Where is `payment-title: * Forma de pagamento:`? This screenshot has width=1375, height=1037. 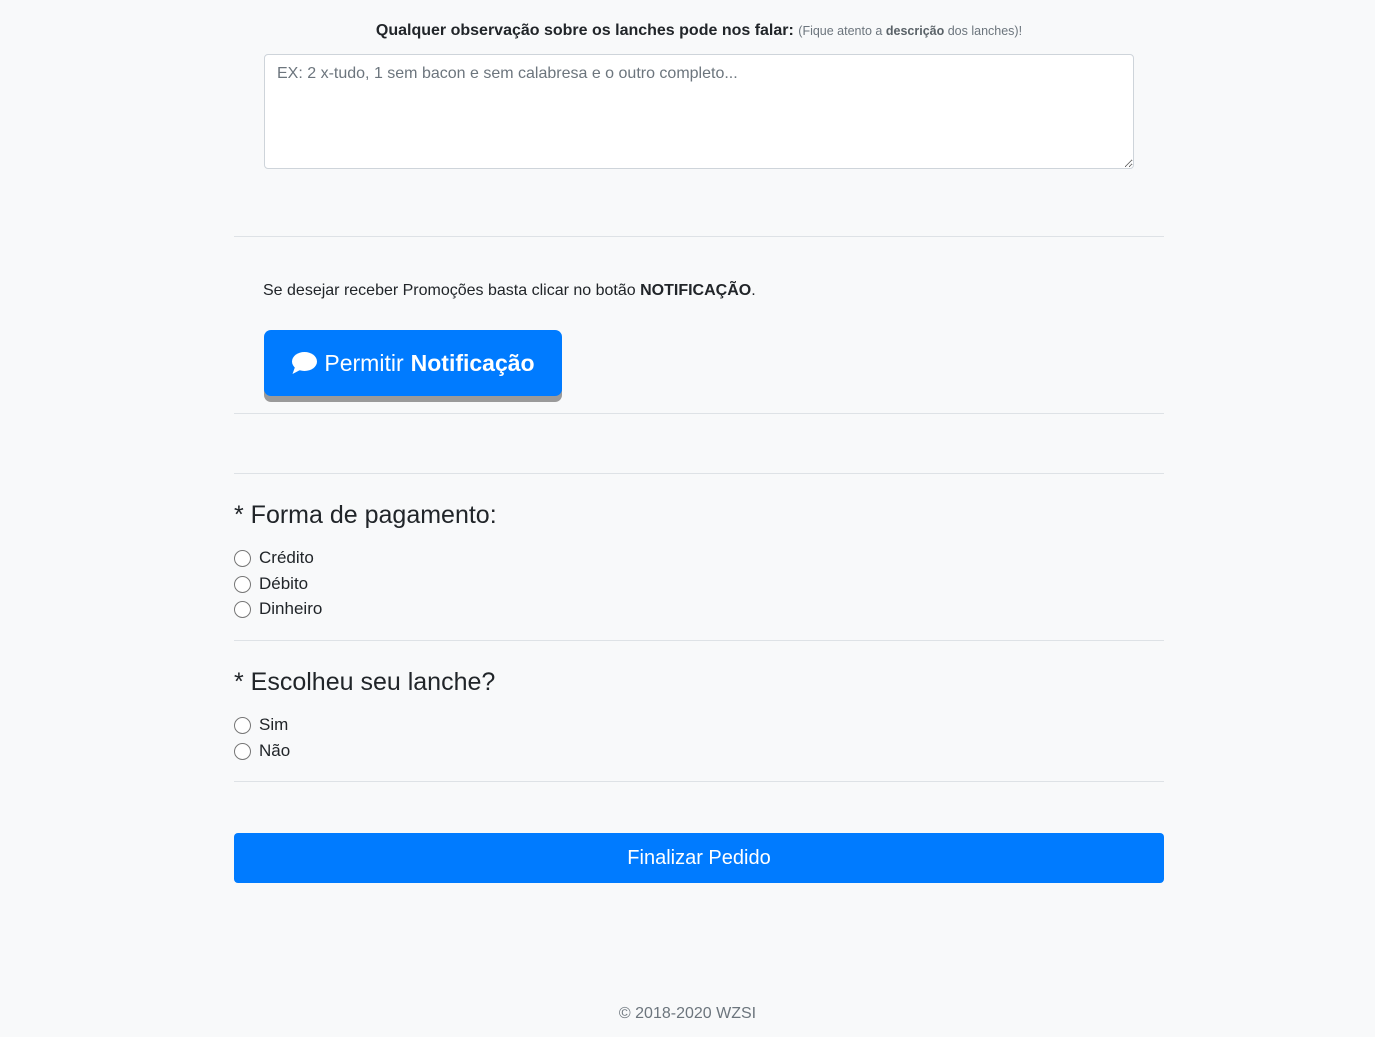 payment-title: * Forma de pagamento: is located at coordinates (365, 515).